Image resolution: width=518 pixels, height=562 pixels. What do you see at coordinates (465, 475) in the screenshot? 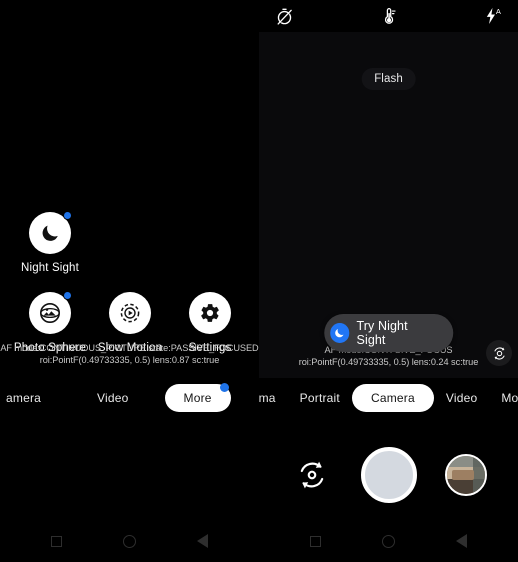
I see `gallery-thumbnail` at bounding box center [465, 475].